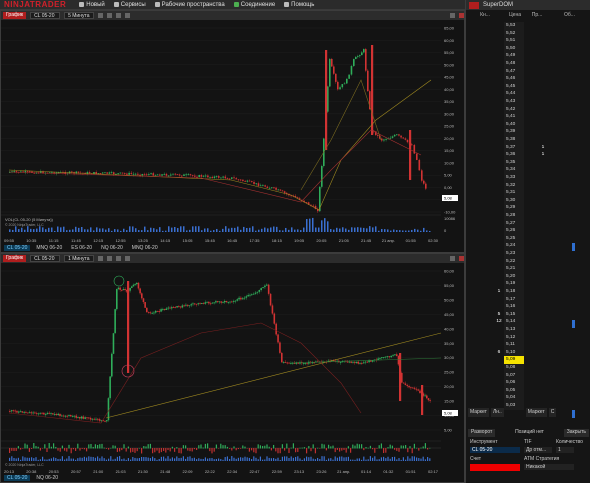  What do you see at coordinates (528, 390) in the screenshot?
I see `ladder-row: 5,05` at bounding box center [528, 390].